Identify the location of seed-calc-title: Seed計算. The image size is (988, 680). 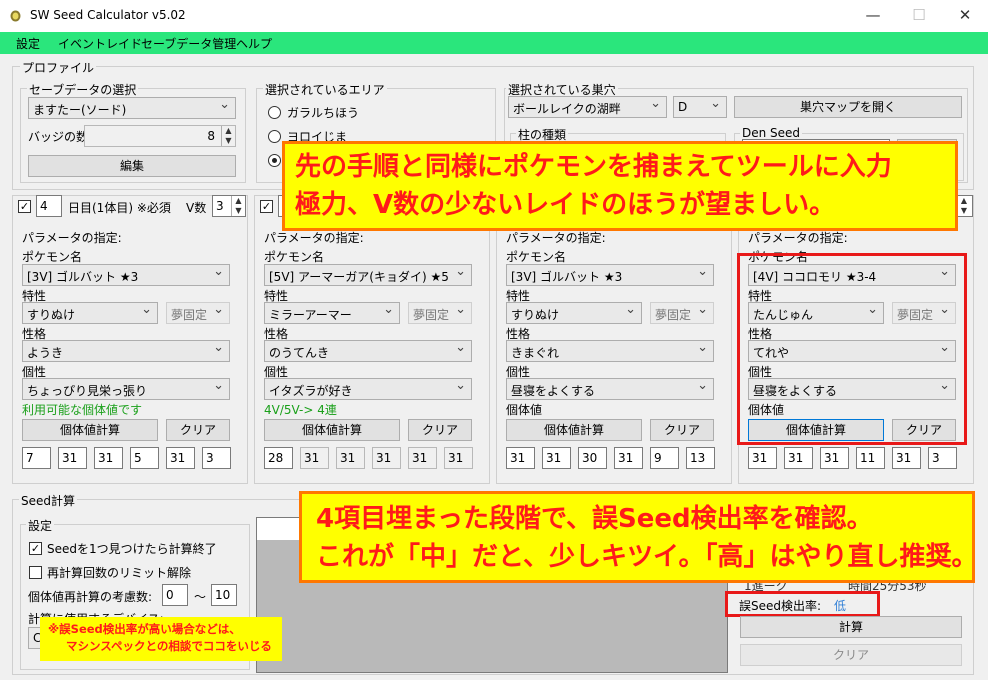
(48, 500).